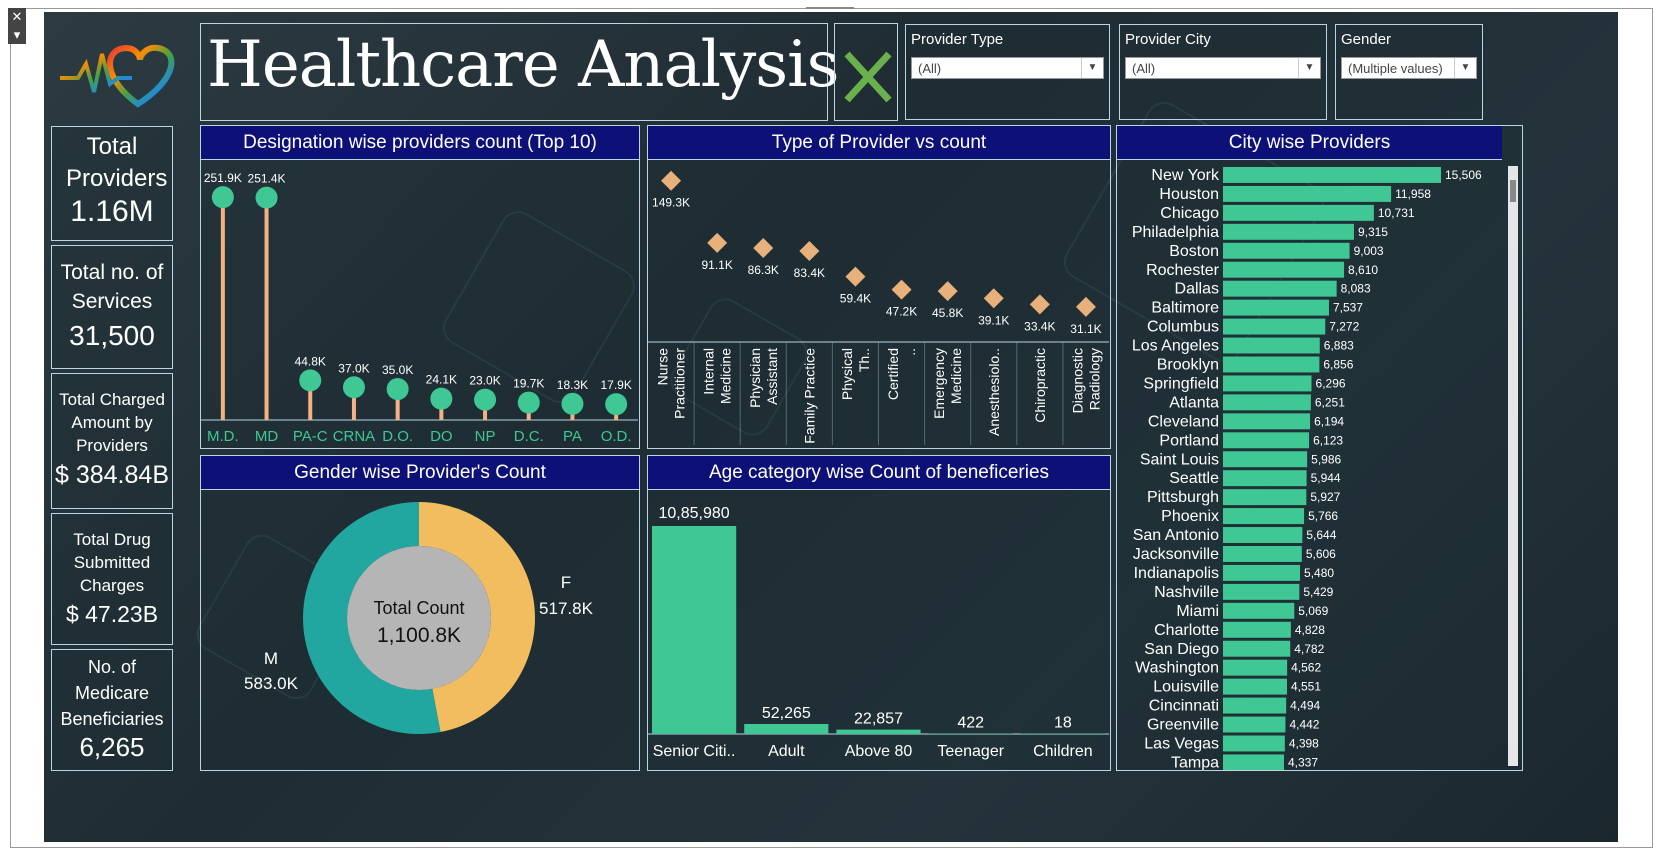 Image resolution: width=1661 pixels, height=852 pixels. I want to click on kpi-label: No. of Medicare Beneficiaries, so click(112, 693).